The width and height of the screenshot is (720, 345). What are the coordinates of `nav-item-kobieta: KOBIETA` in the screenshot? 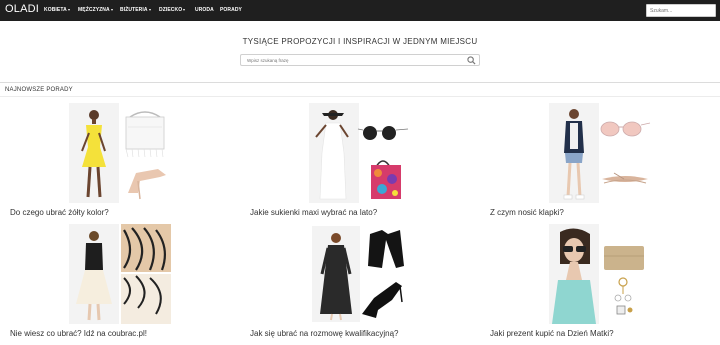 It's located at (57, 10).